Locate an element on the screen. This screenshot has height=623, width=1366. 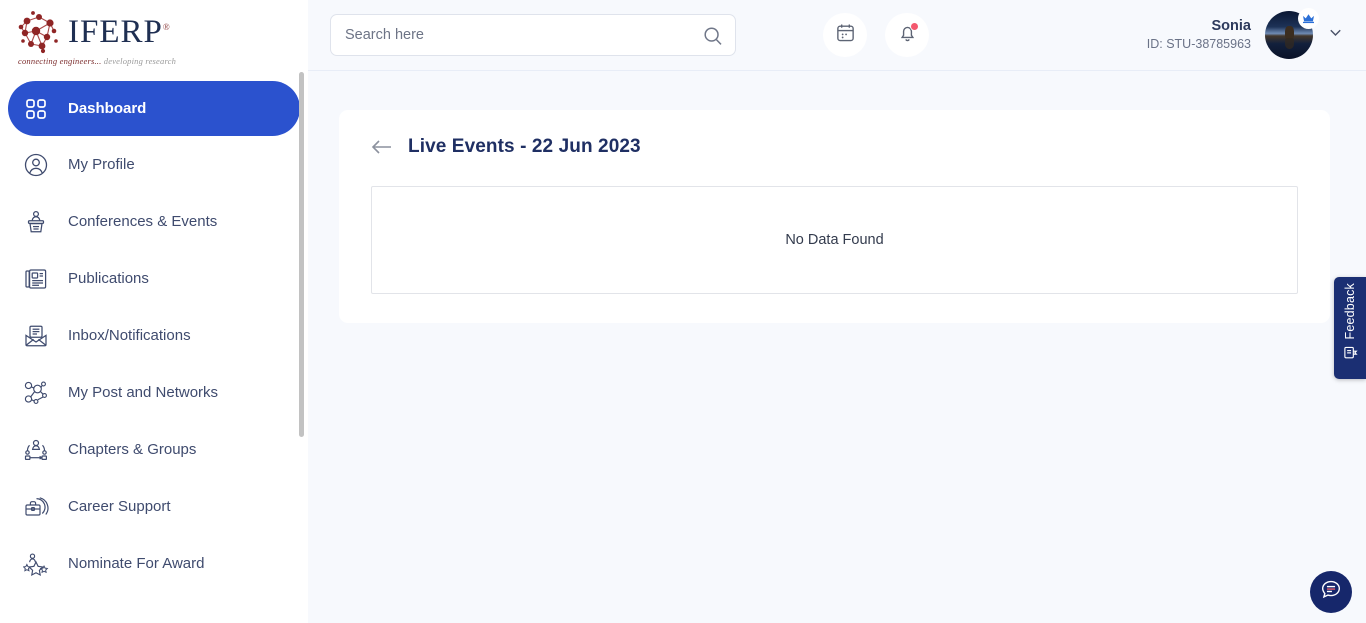
podium-speaker-icon is located at coordinates (36, 222).